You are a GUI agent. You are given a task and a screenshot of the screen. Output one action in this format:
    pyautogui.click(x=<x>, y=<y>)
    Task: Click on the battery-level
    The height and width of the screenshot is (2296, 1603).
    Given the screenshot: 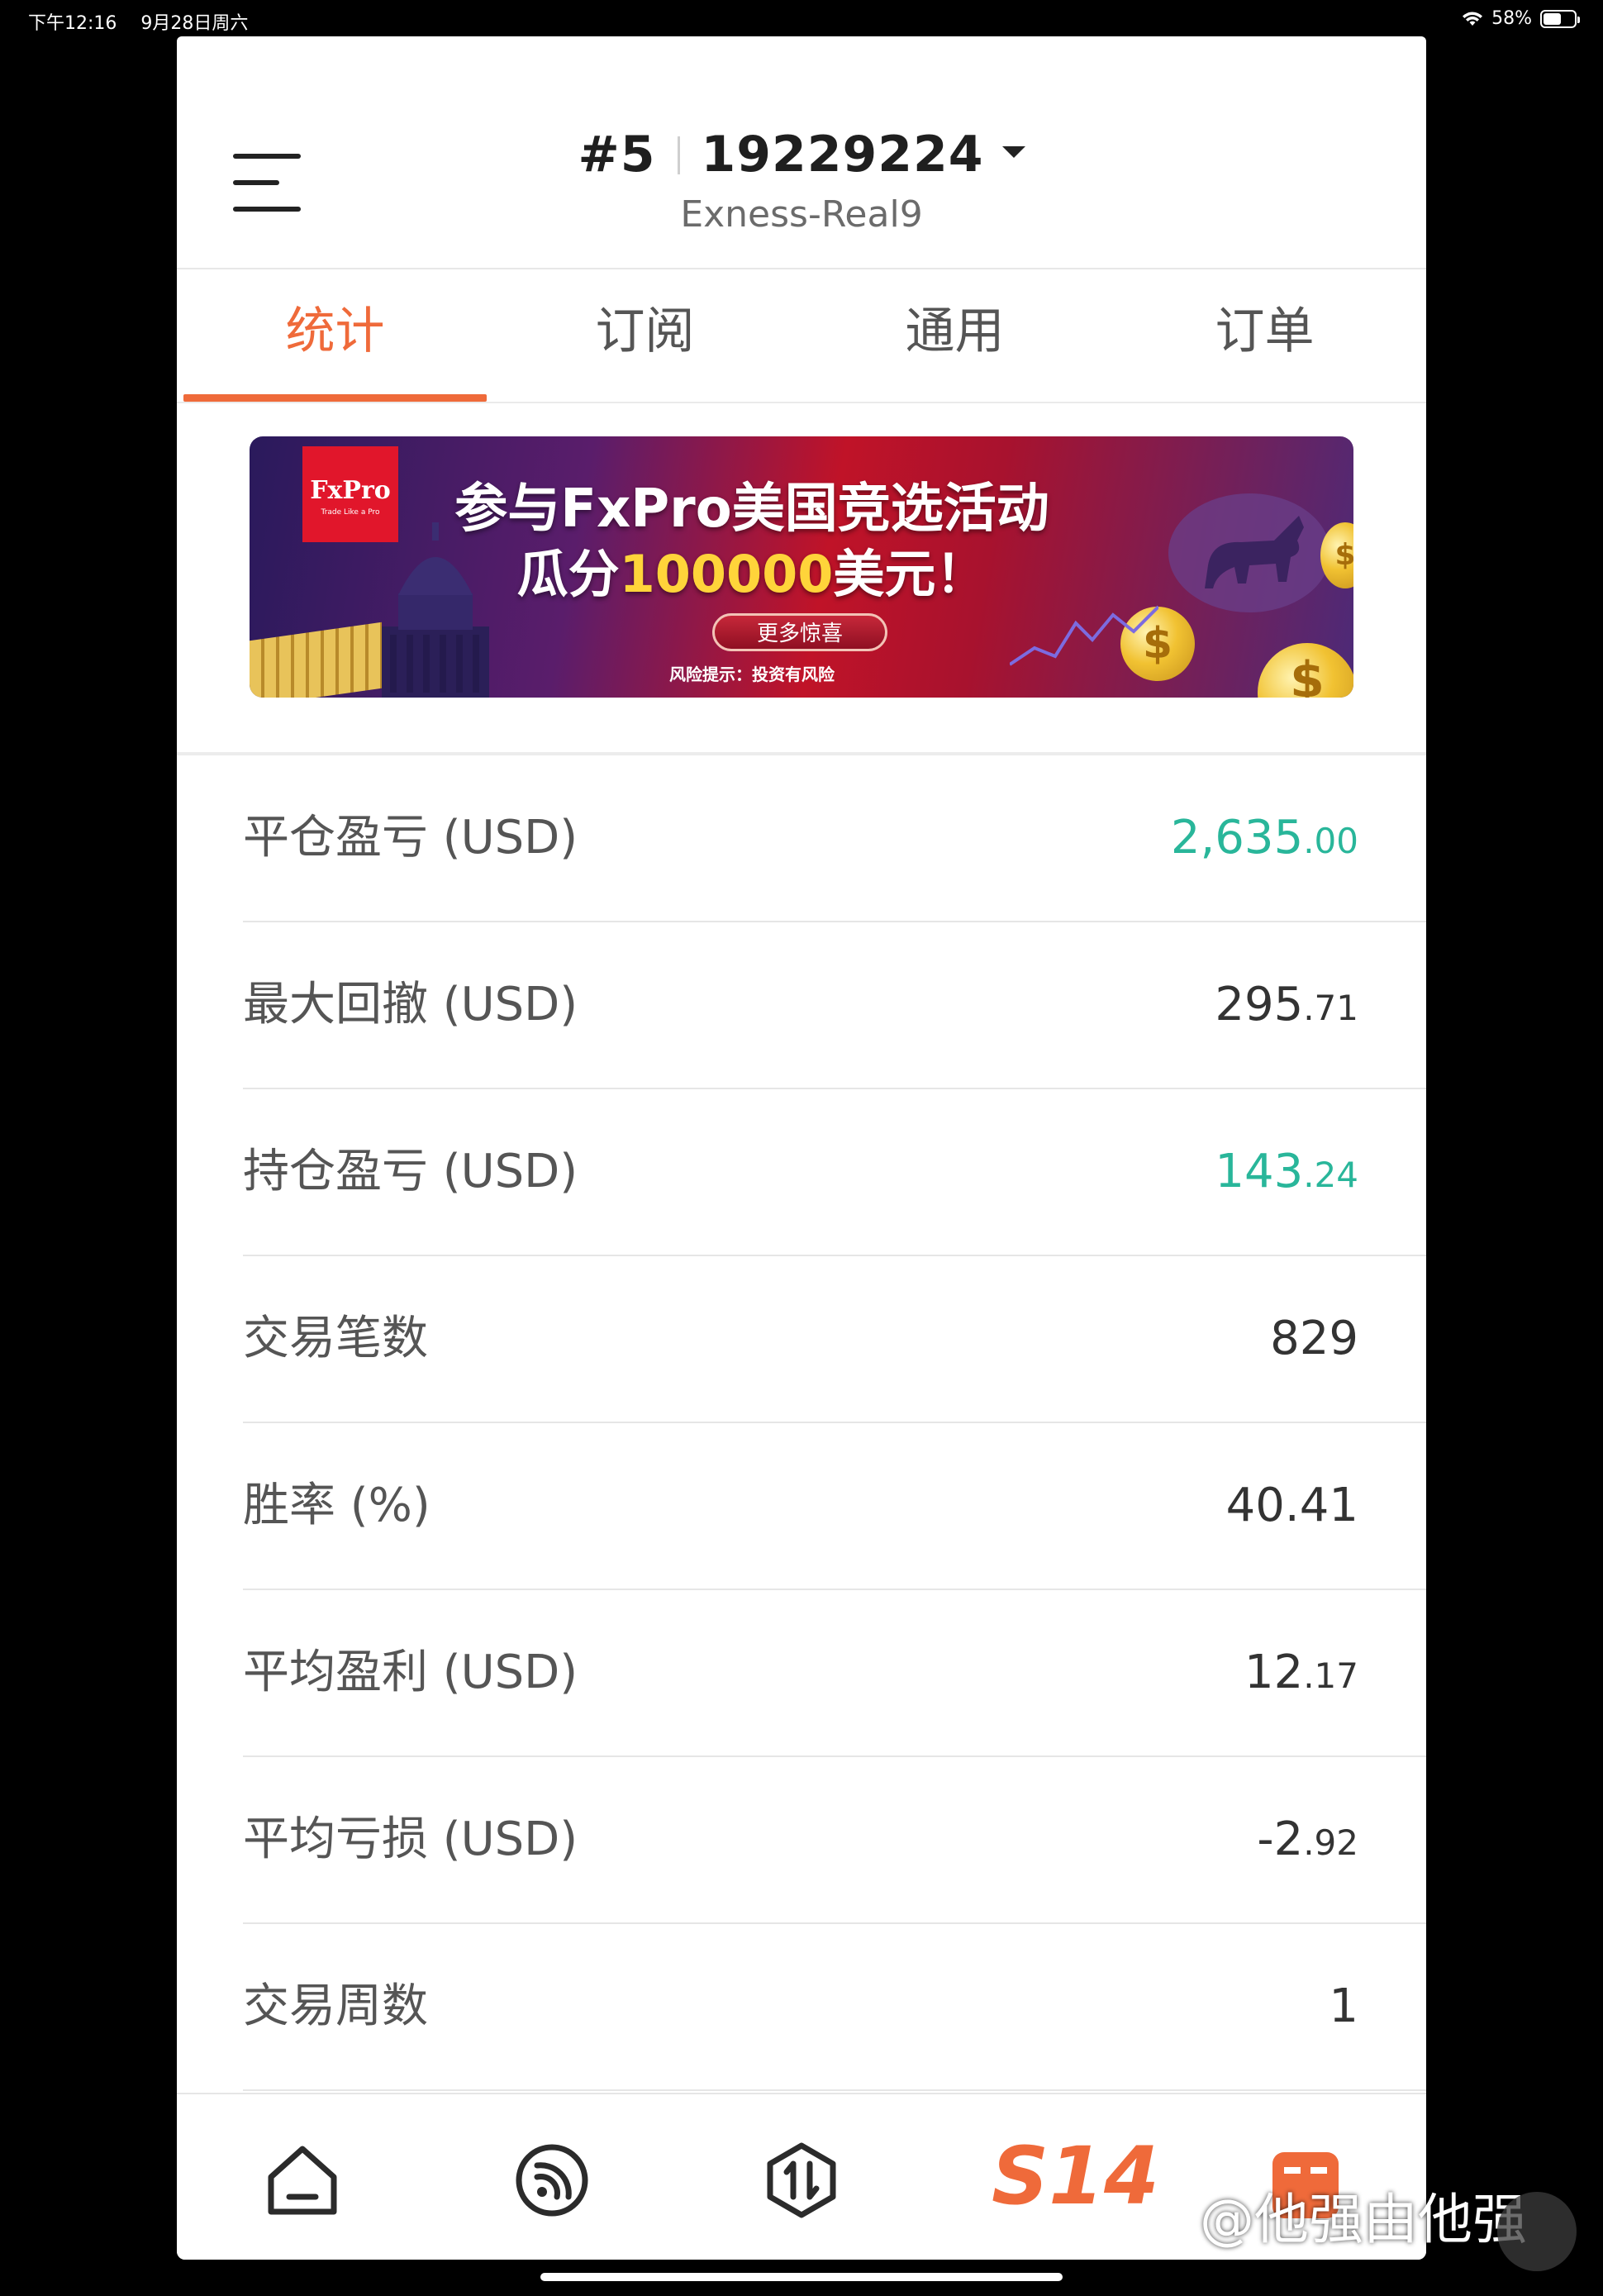 What is the action you would take?
    pyautogui.click(x=1552, y=18)
    